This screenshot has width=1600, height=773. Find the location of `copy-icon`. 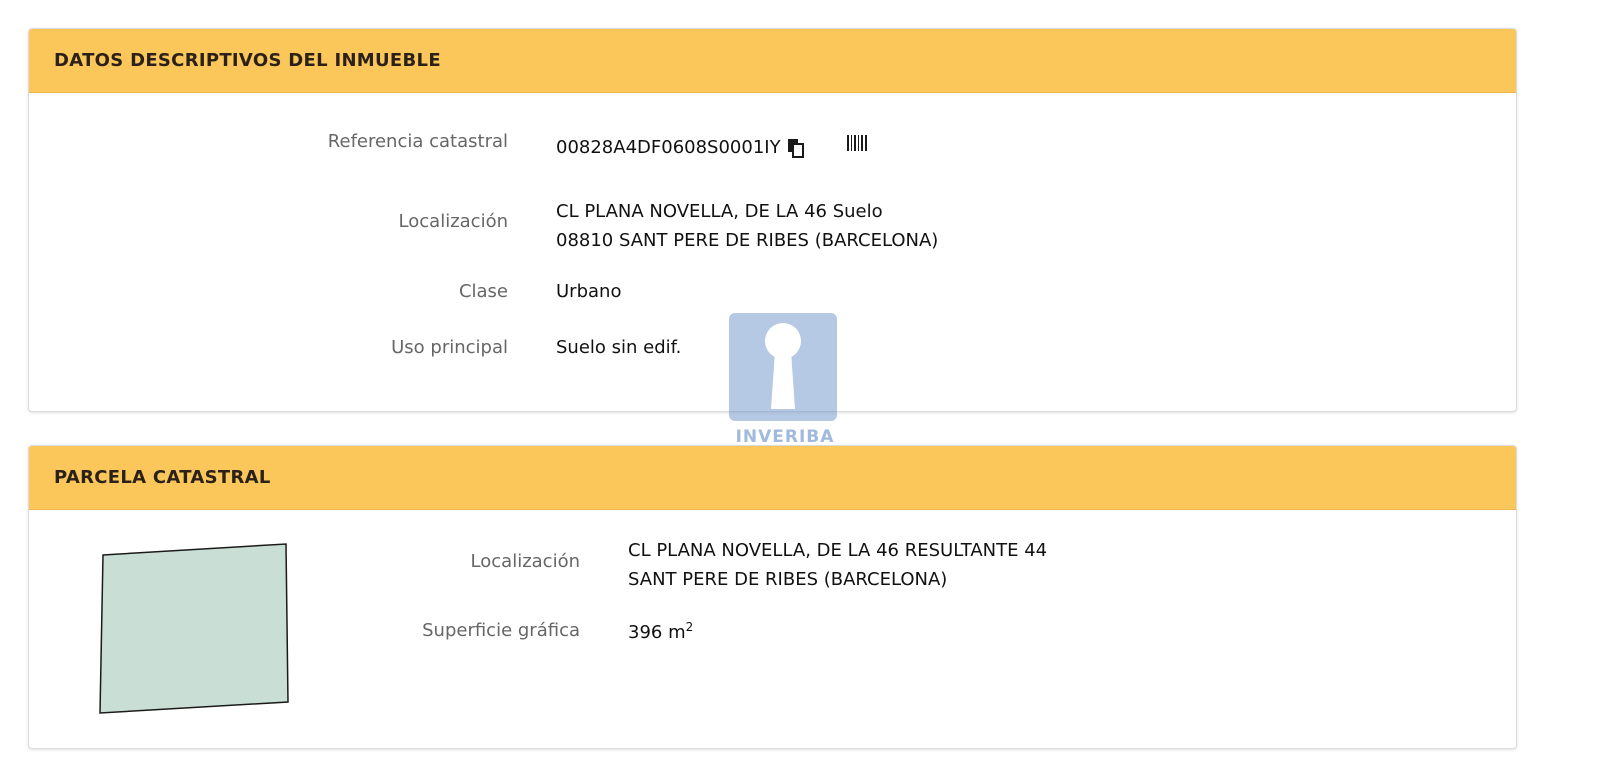

copy-icon is located at coordinates (796, 148).